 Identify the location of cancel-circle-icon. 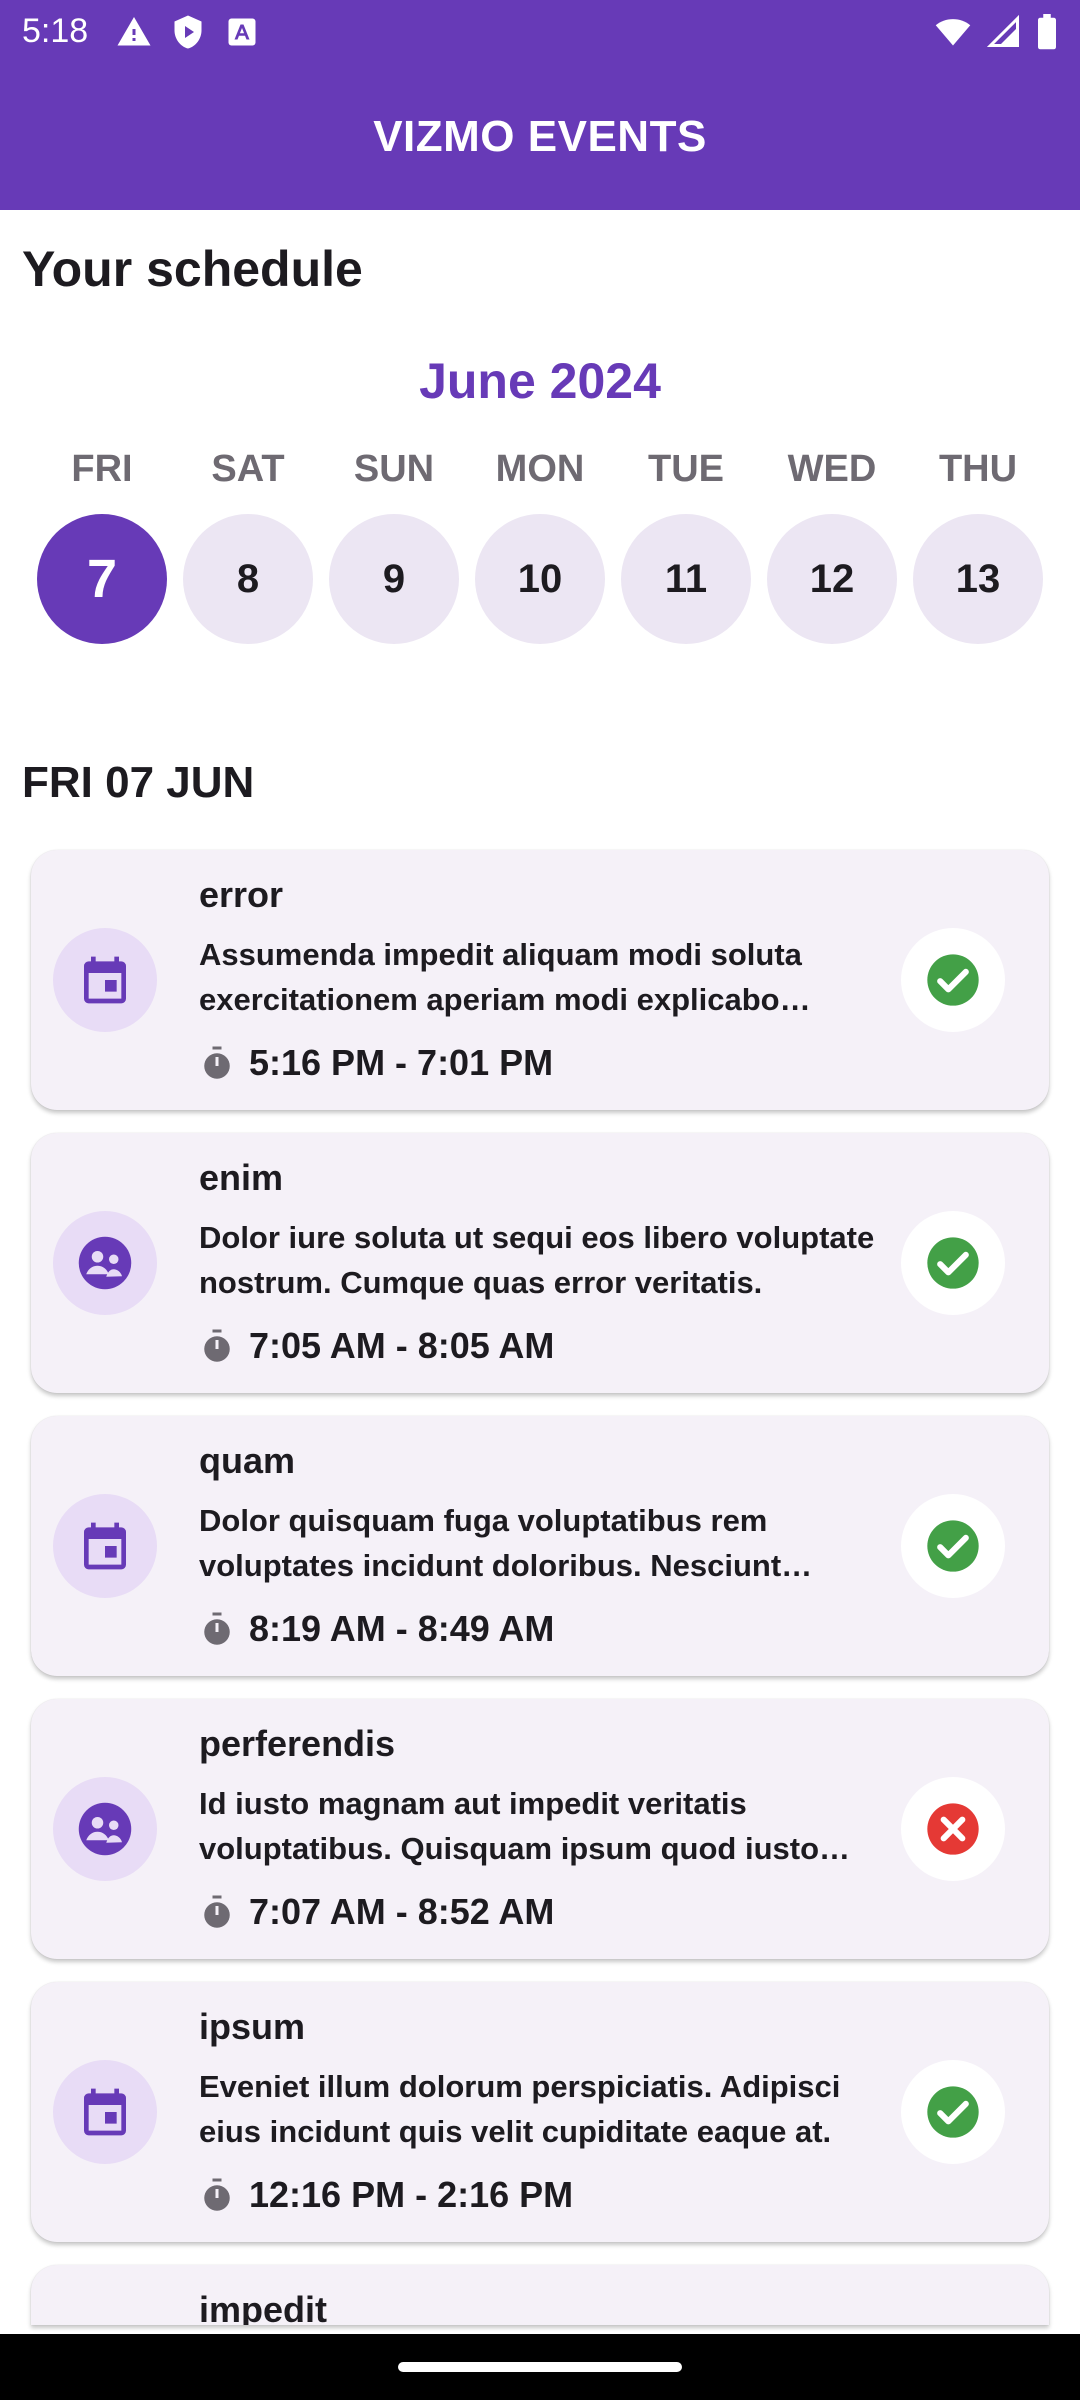
(953, 1829).